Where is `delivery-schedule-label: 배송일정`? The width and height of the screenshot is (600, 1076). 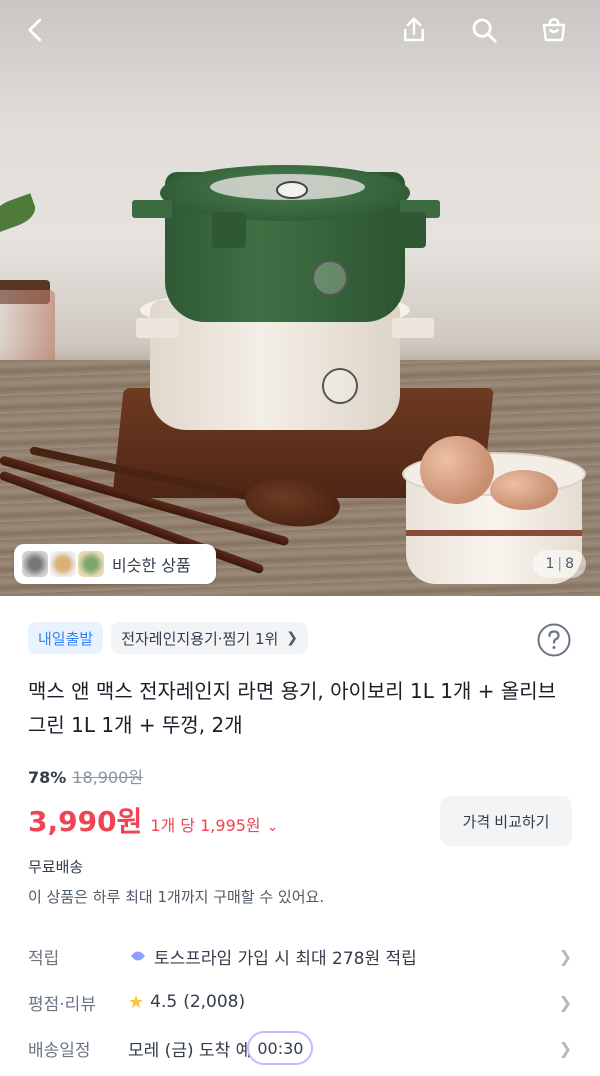 delivery-schedule-label: 배송일정 is located at coordinates (59, 1050).